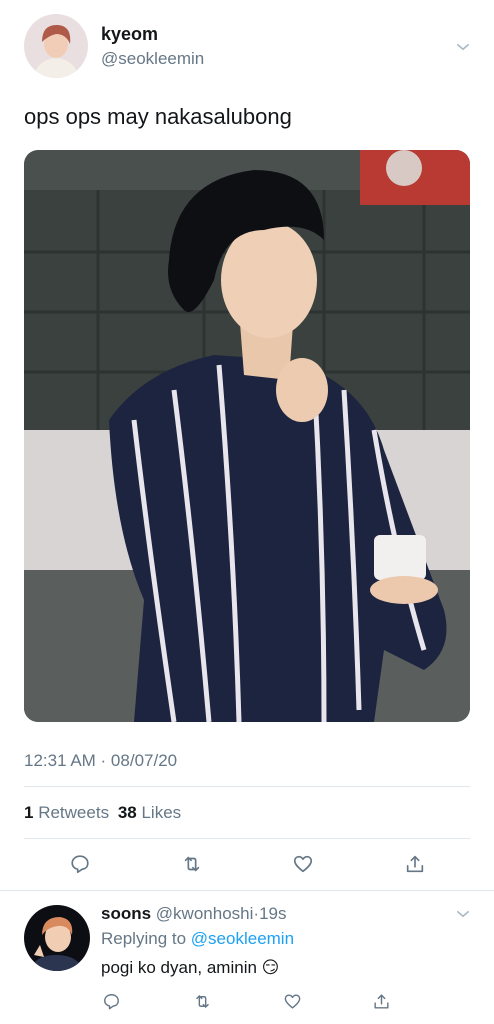 The height and width of the screenshot is (1024, 494). Describe the element at coordinates (57, 938) in the screenshot. I see `reply-author-avatar` at that location.